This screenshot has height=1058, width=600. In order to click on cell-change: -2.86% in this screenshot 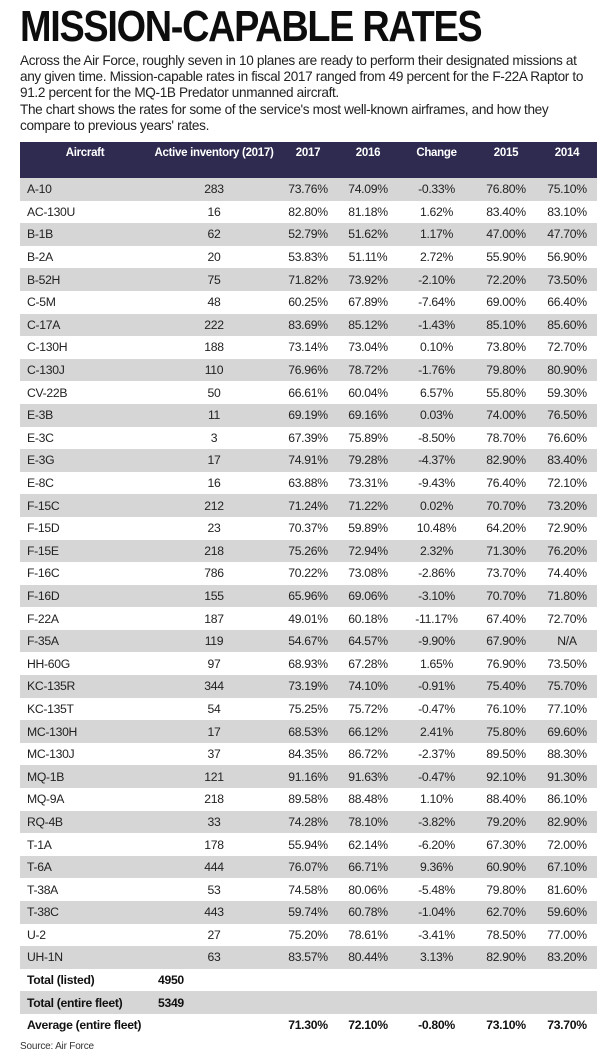, I will do `click(436, 573)`.